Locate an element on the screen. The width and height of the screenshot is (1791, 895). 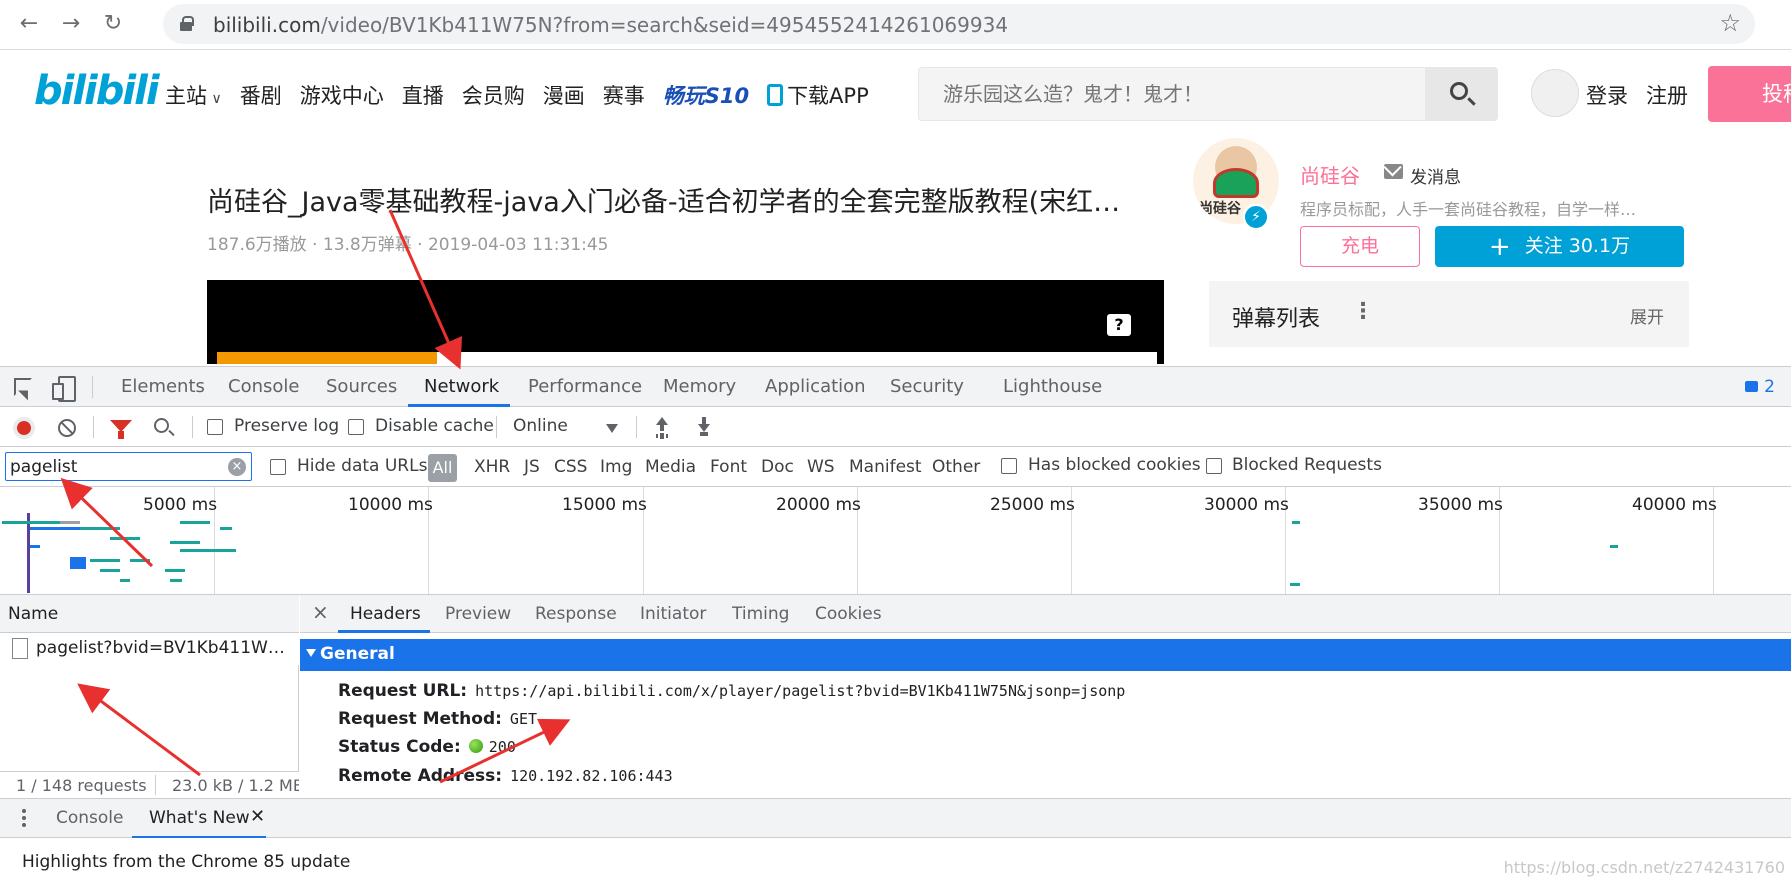
more-vertical-icon: ⋮ is located at coordinates (1363, 311).